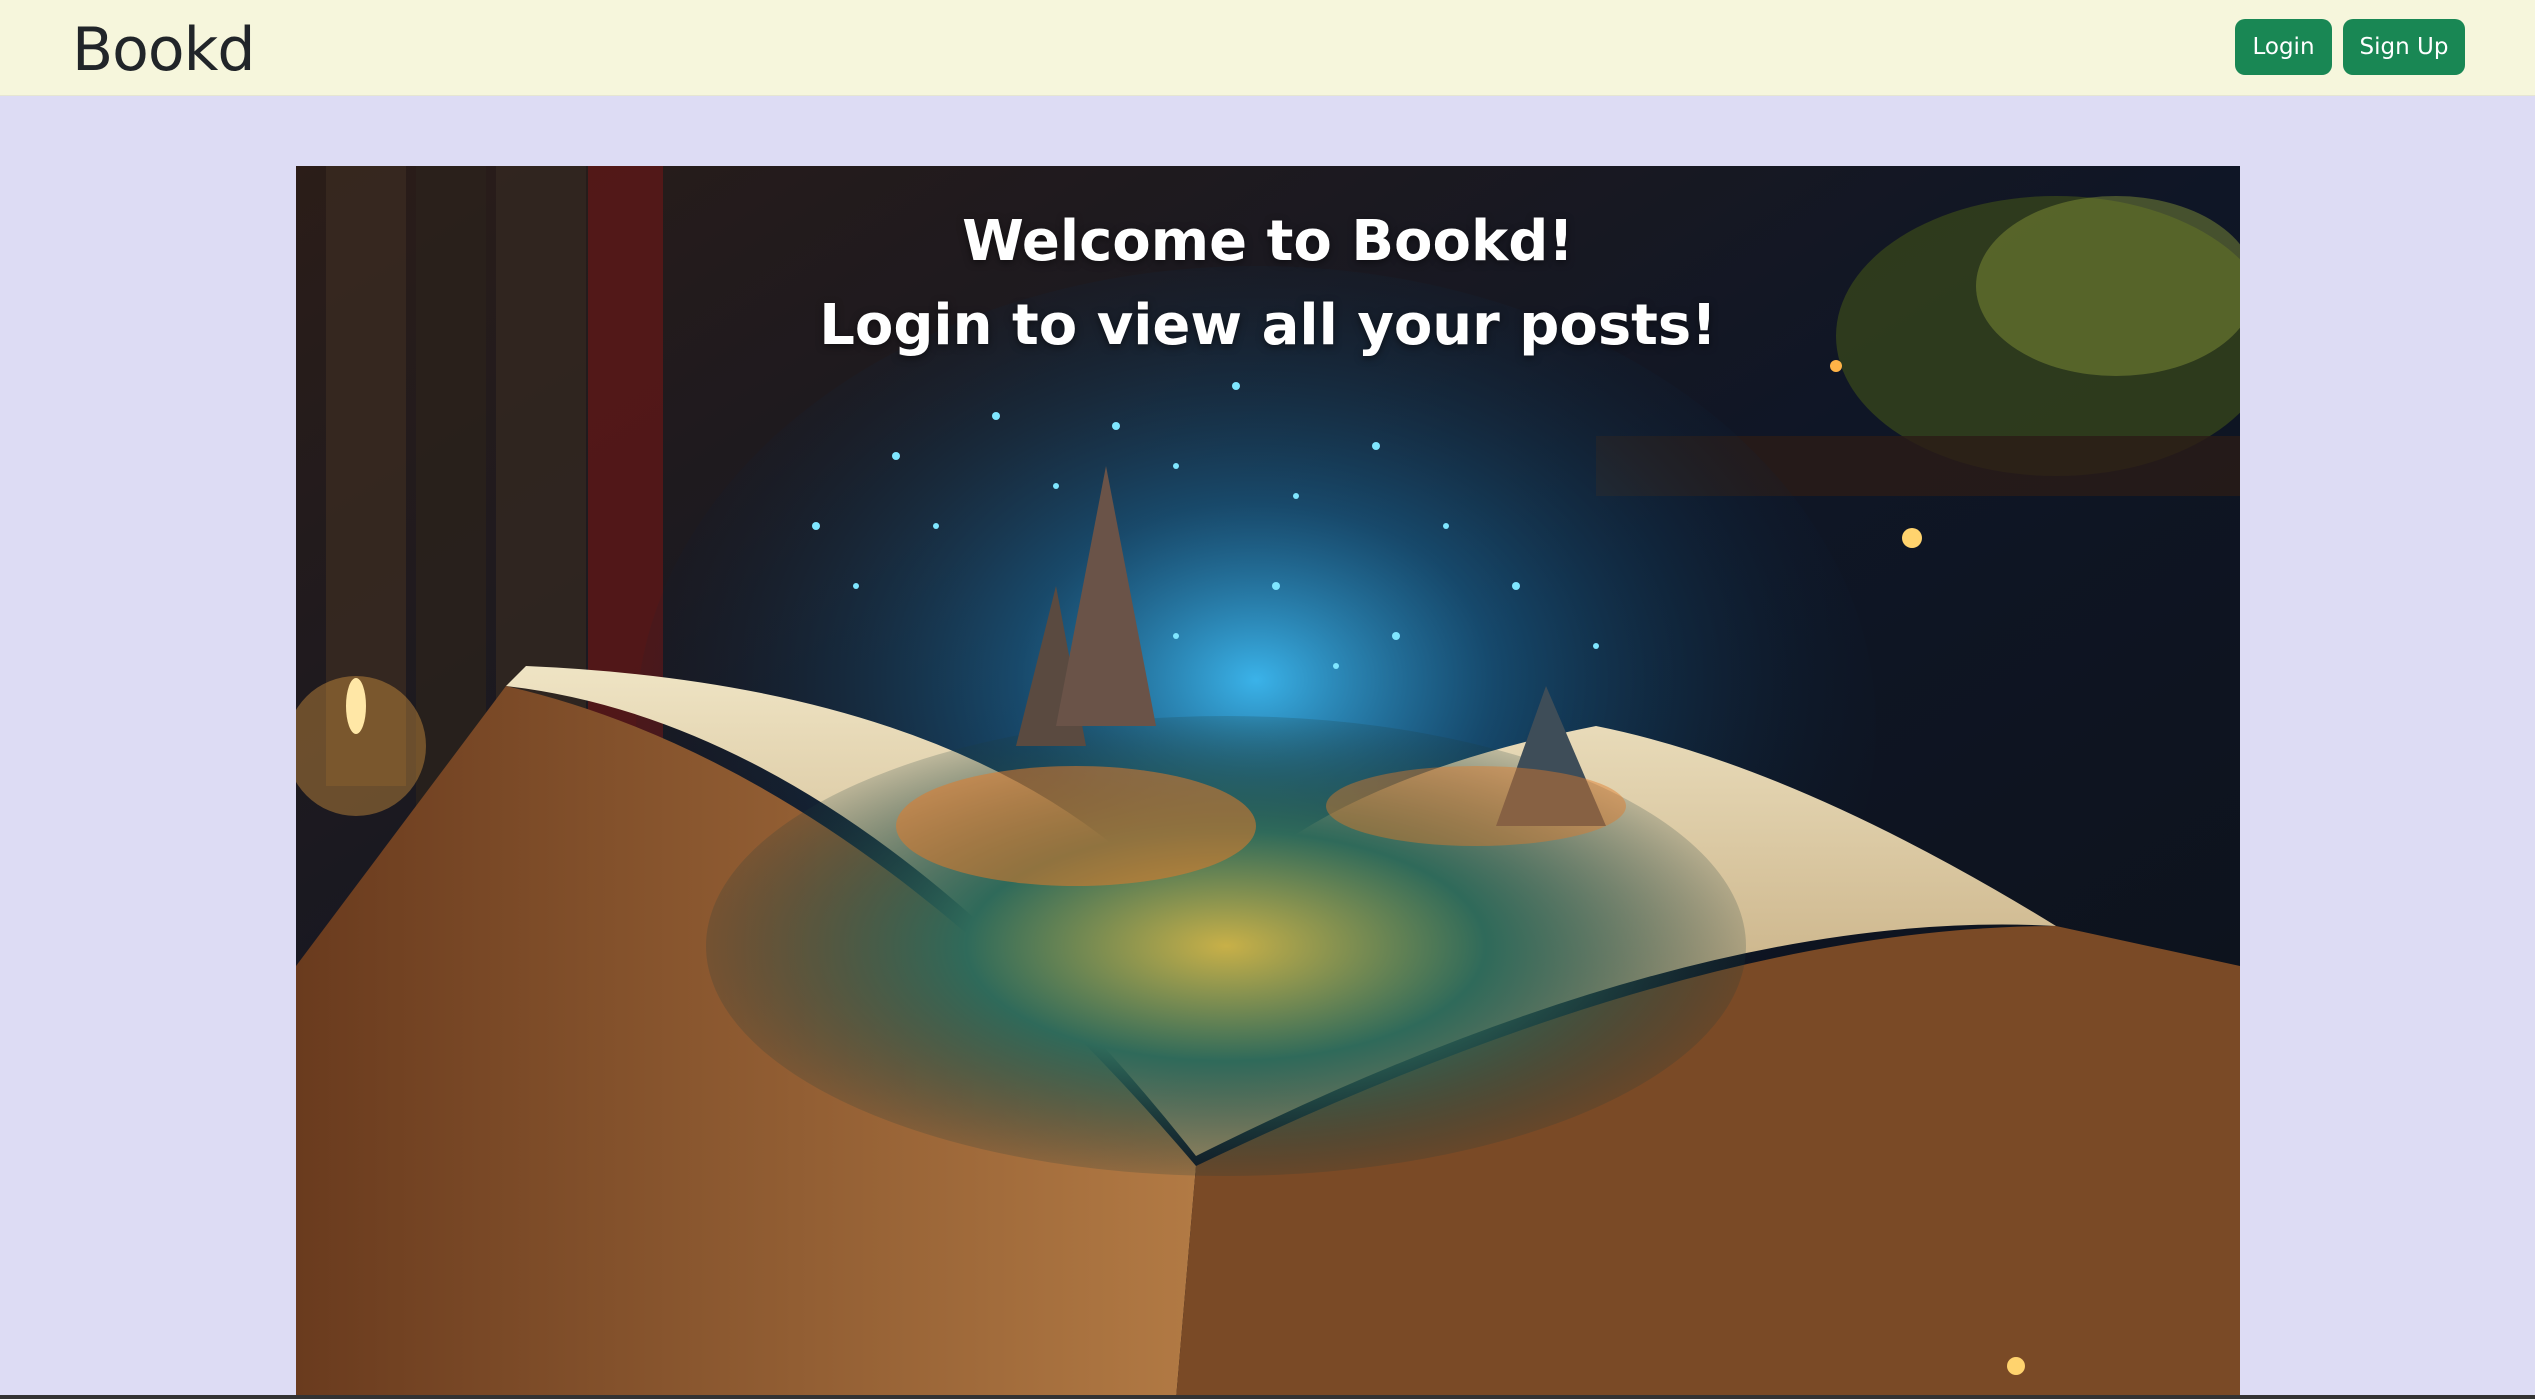  What do you see at coordinates (2404, 47) in the screenshot?
I see `signup-button: Sign Up` at bounding box center [2404, 47].